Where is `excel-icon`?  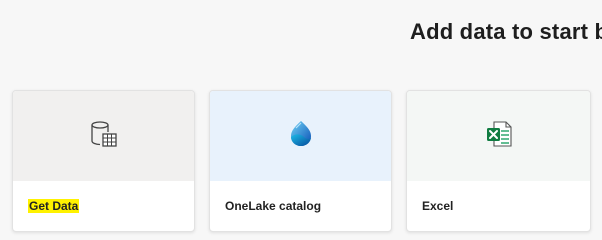
excel-icon is located at coordinates (499, 136).